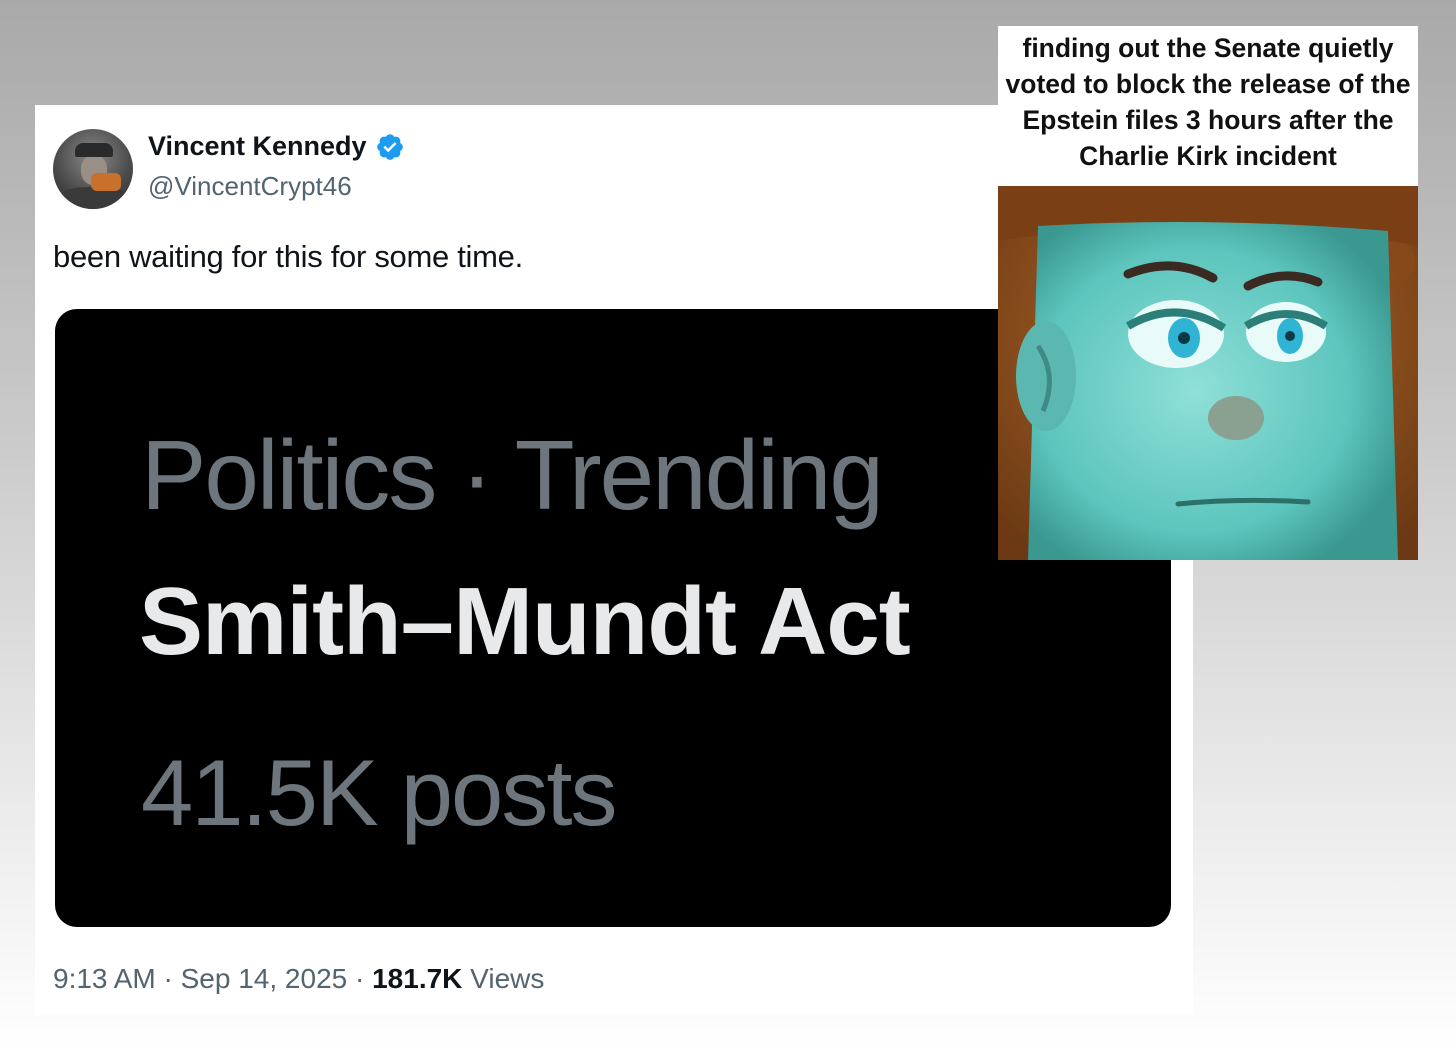 The width and height of the screenshot is (1456, 1048). What do you see at coordinates (389, 146) in the screenshot?
I see `verified-badge-icon` at bounding box center [389, 146].